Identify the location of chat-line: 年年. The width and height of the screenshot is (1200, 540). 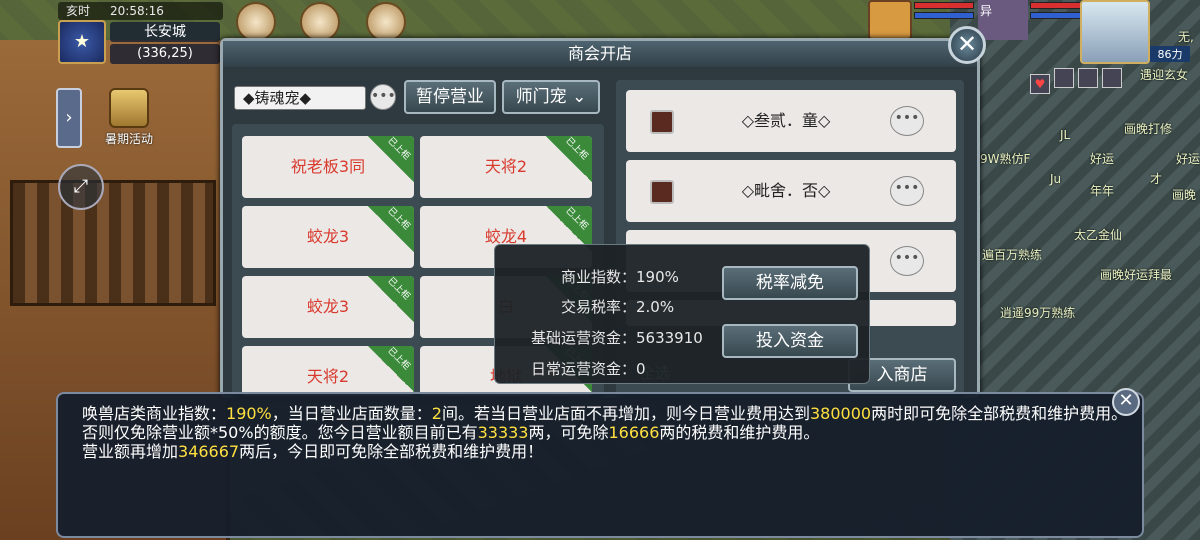
(1102, 191).